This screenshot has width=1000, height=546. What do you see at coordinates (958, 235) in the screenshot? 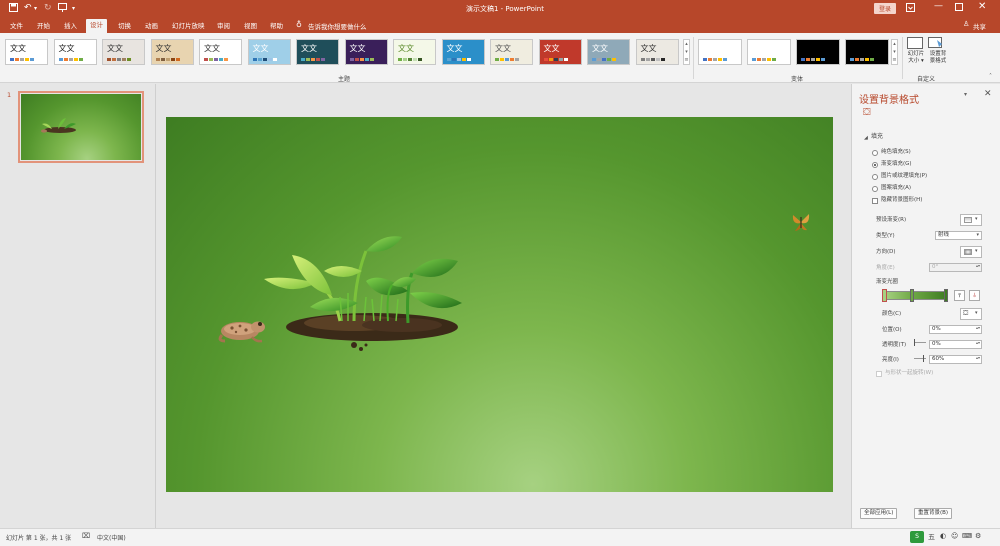
I see `type-dropdown: 射线 ▾` at bounding box center [958, 235].